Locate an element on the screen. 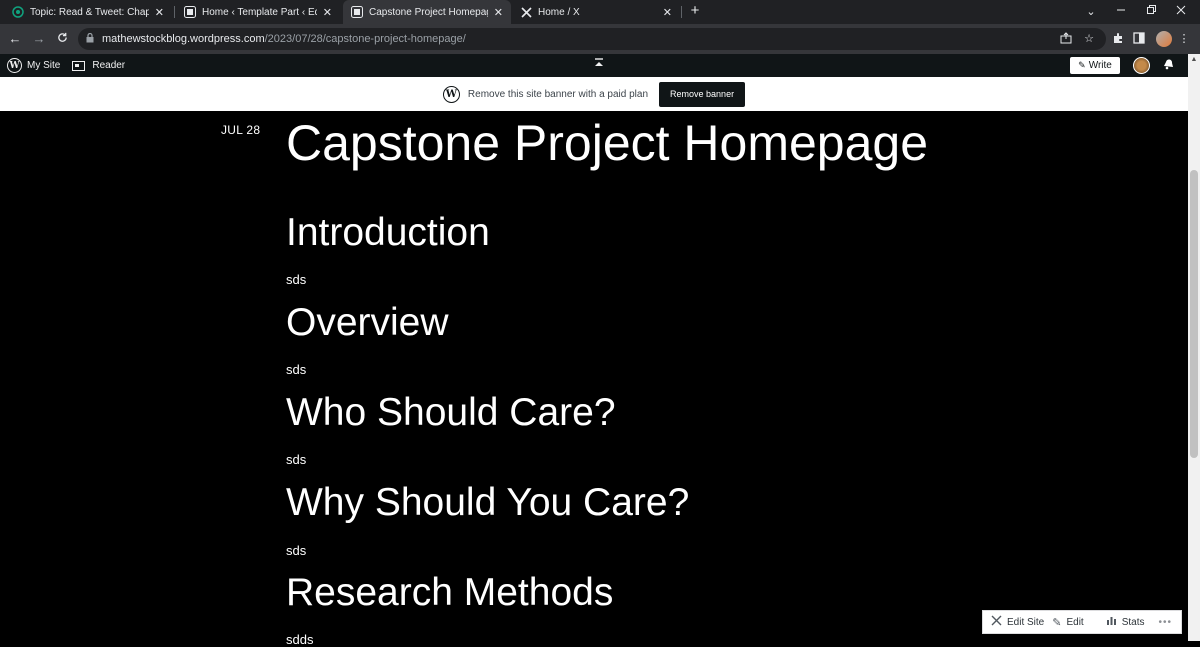  close-window-icon is located at coordinates (1181, 12).